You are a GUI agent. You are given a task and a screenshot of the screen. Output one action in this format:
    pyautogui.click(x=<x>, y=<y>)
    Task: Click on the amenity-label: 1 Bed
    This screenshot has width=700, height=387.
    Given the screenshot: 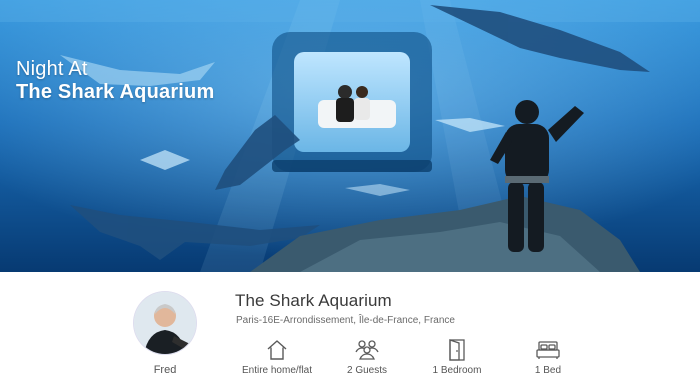 What is the action you would take?
    pyautogui.click(x=548, y=370)
    